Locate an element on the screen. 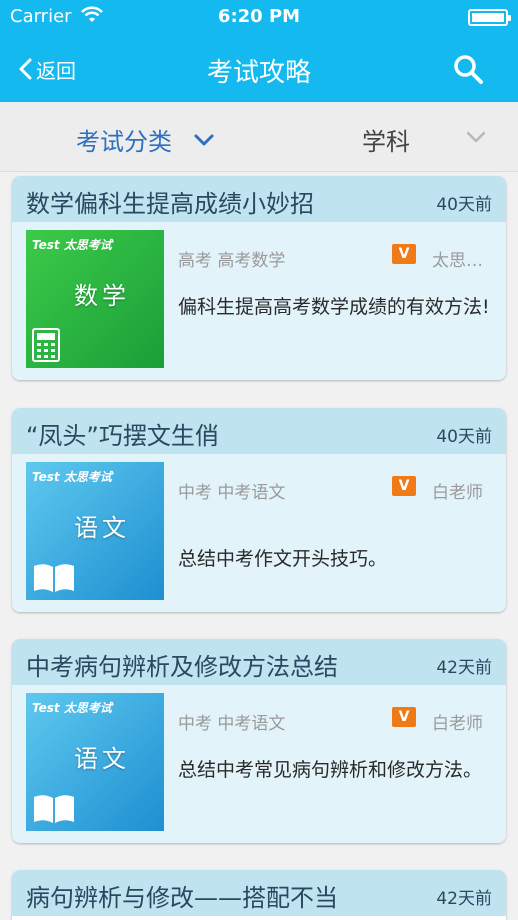 The image size is (518, 920). nav-bar: 返回 考试攻略 is located at coordinates (259, 69).